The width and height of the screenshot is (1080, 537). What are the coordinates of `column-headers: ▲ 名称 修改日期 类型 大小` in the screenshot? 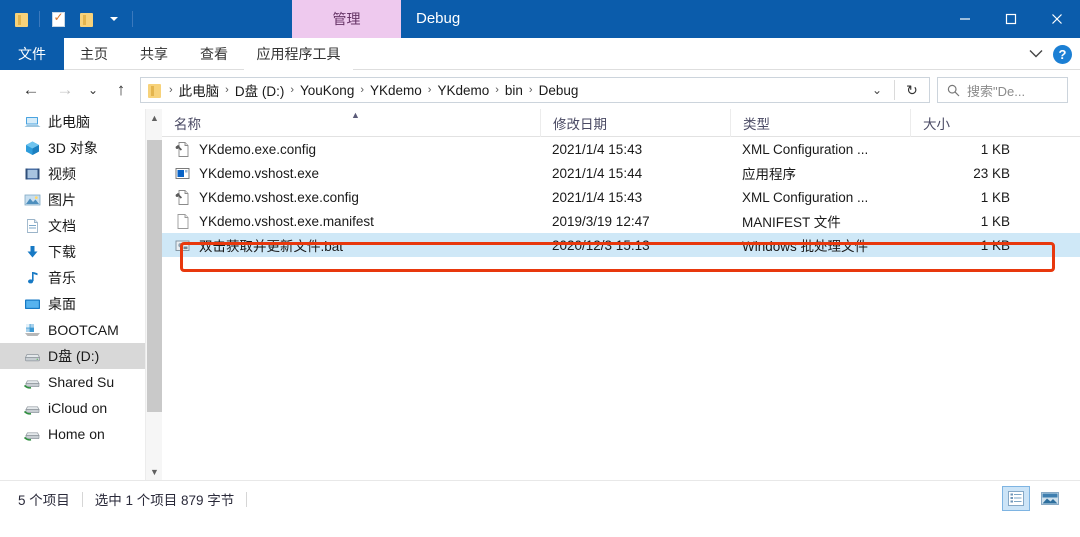 It's located at (621, 122).